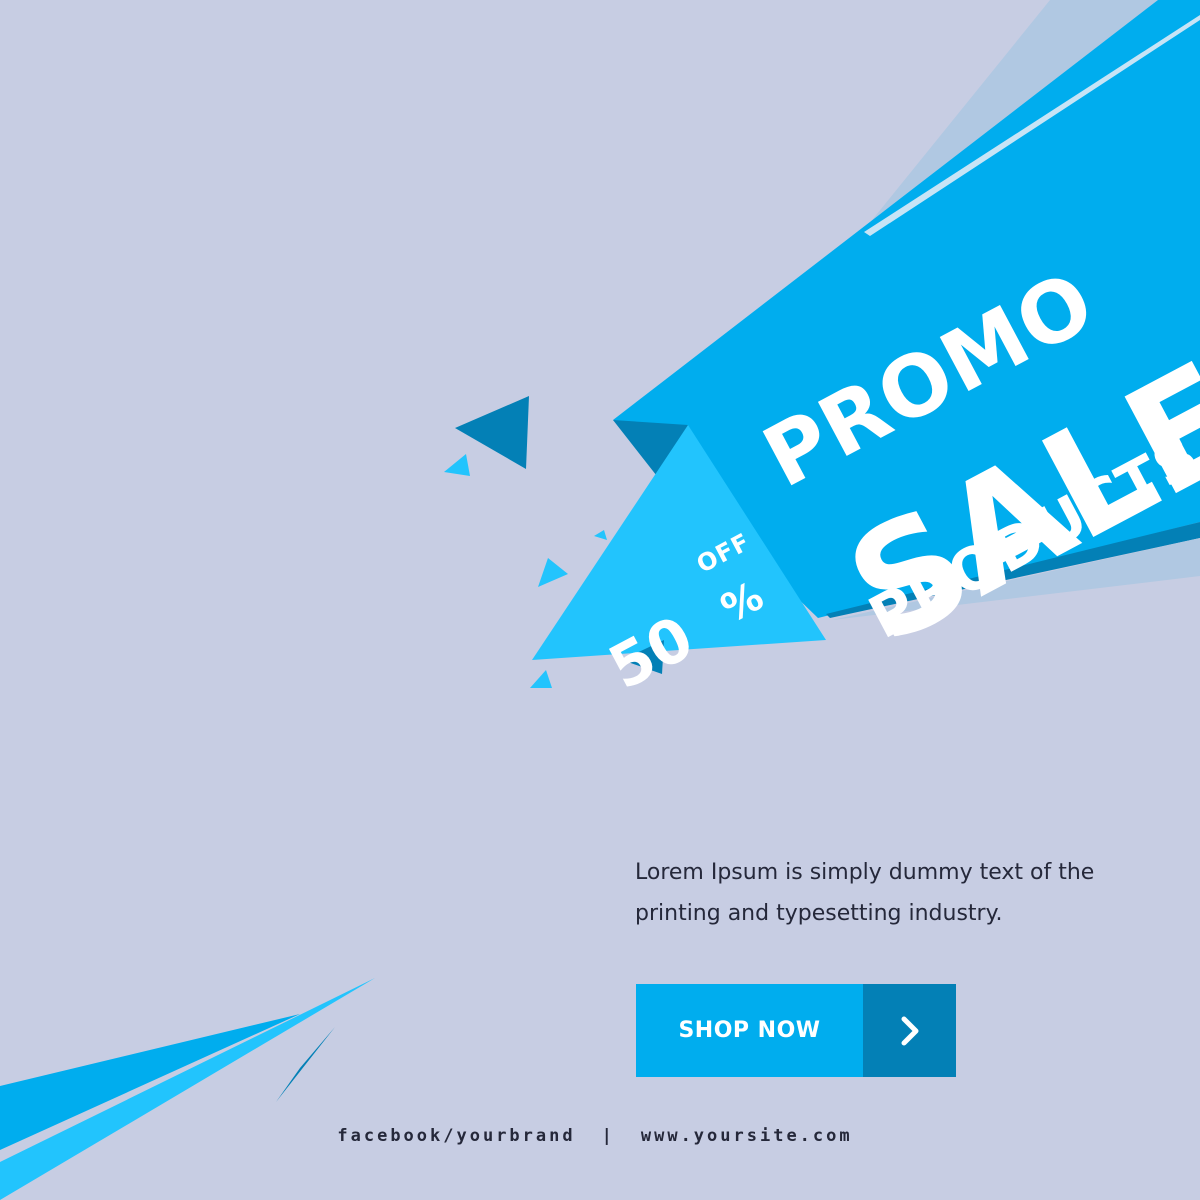  I want to click on corner-shape-dark, so click(305, 1064).